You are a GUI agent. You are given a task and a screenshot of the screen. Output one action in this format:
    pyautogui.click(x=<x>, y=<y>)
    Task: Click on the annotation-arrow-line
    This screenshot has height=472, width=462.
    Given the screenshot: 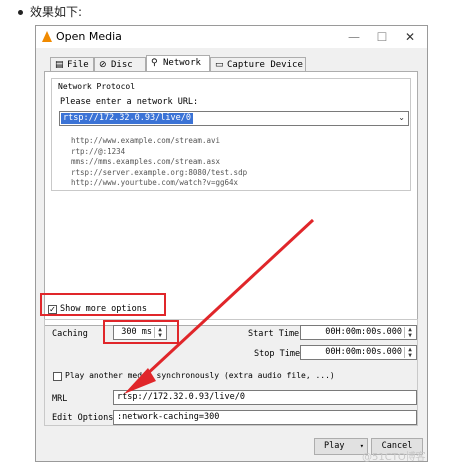 What is the action you would take?
    pyautogui.click(x=229, y=297)
    